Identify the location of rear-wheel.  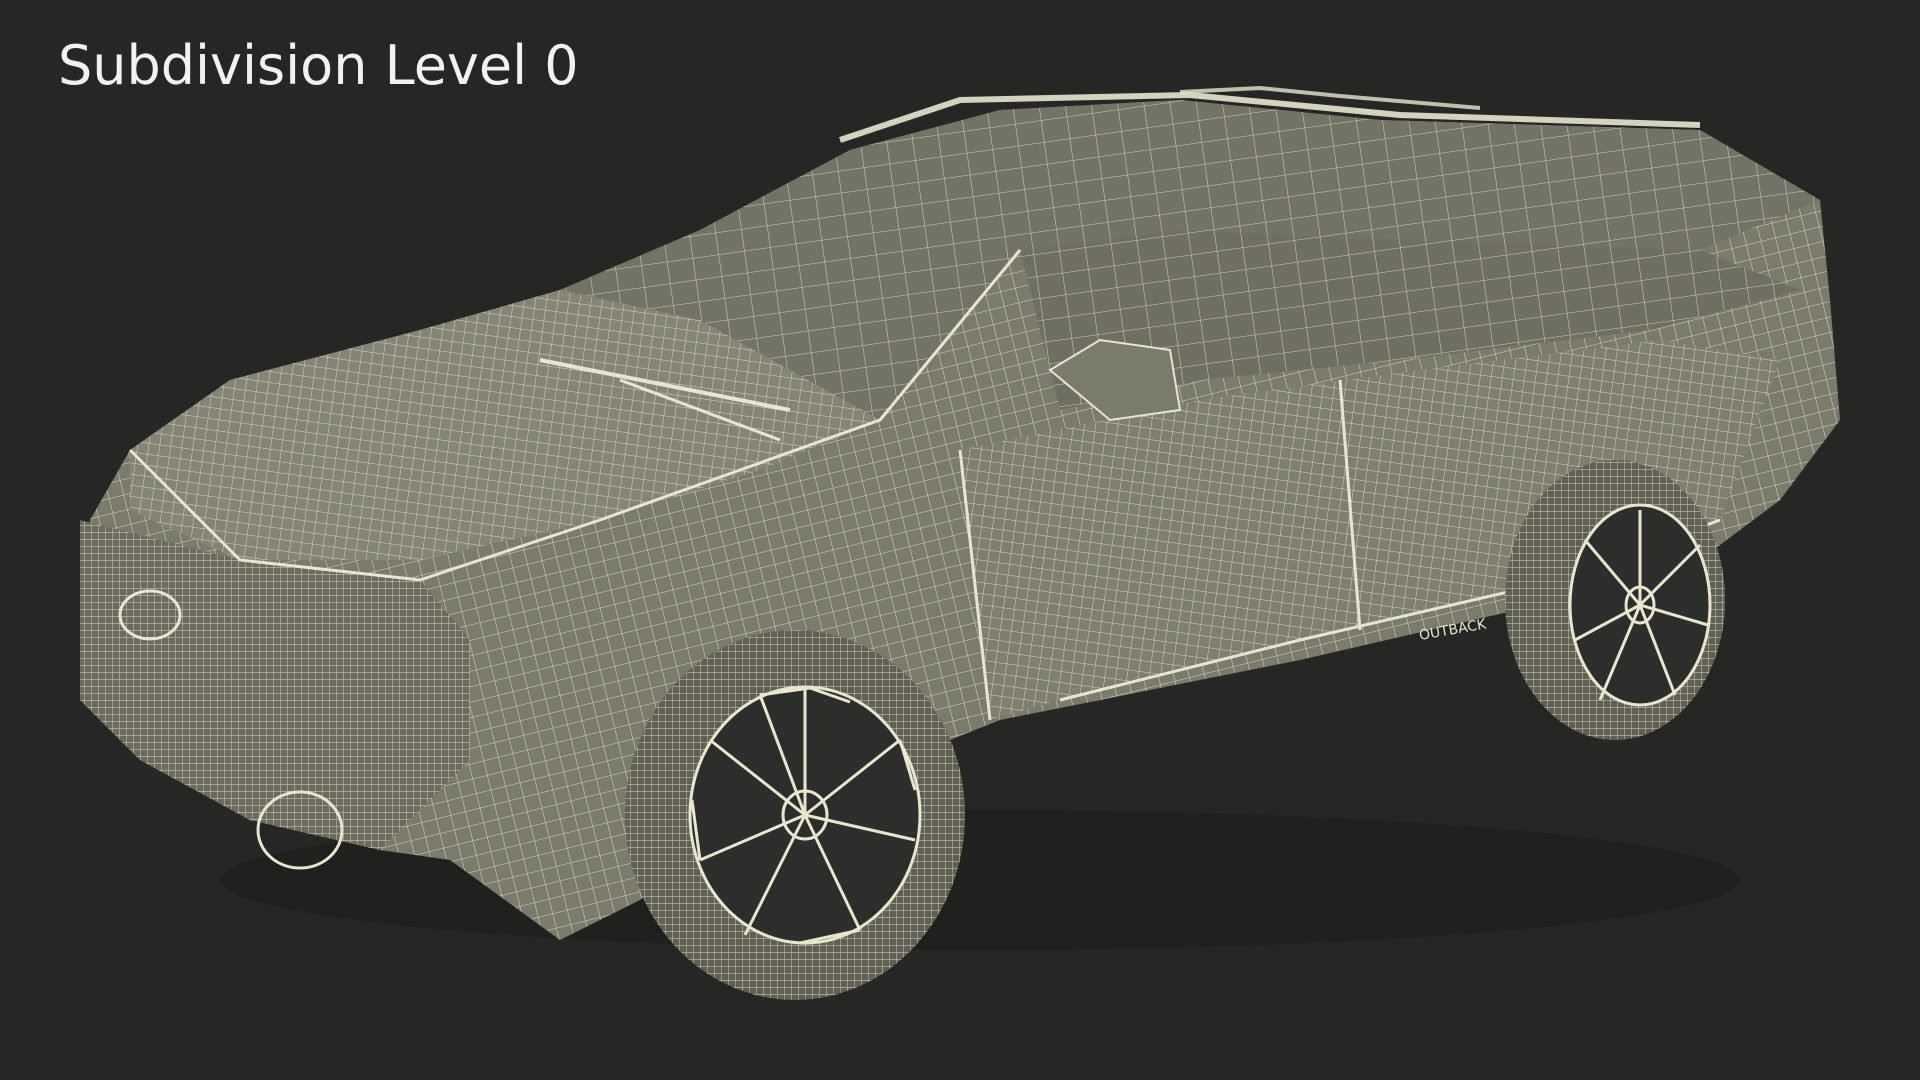
(1615, 600).